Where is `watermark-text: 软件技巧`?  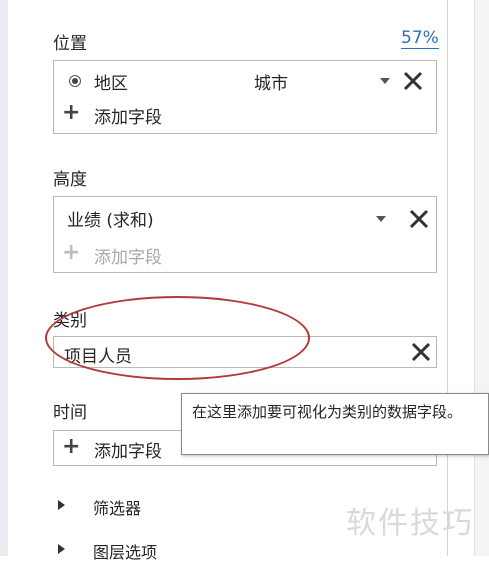 watermark-text: 软件技巧 is located at coordinates (410, 523).